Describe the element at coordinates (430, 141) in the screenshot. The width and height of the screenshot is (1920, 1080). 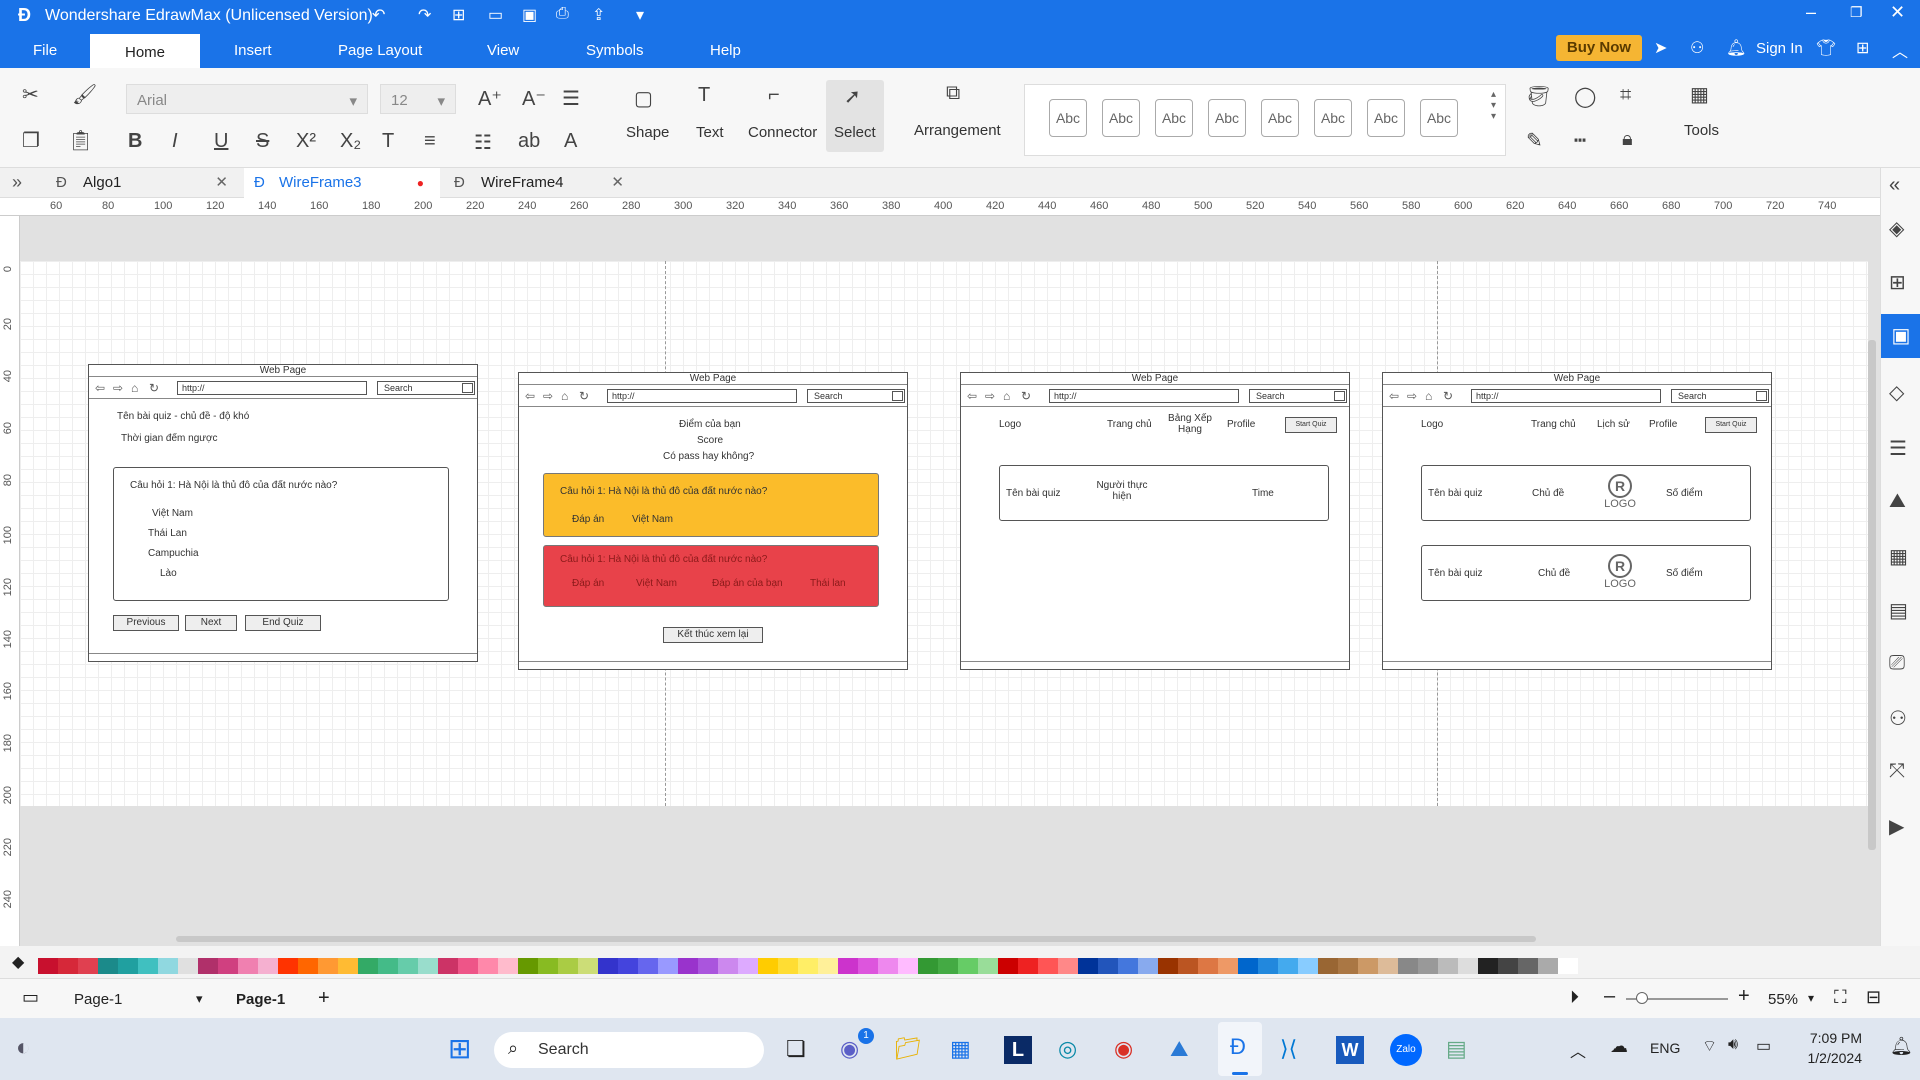
I see `line-spacing-icon: ≡` at that location.